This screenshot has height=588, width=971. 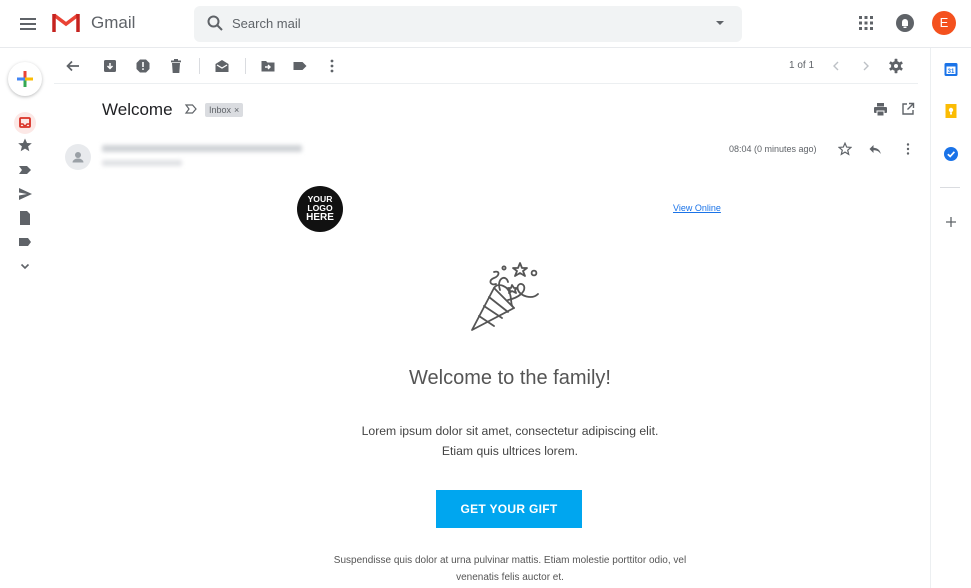 I want to click on newer-icon, so click(x=836, y=66).